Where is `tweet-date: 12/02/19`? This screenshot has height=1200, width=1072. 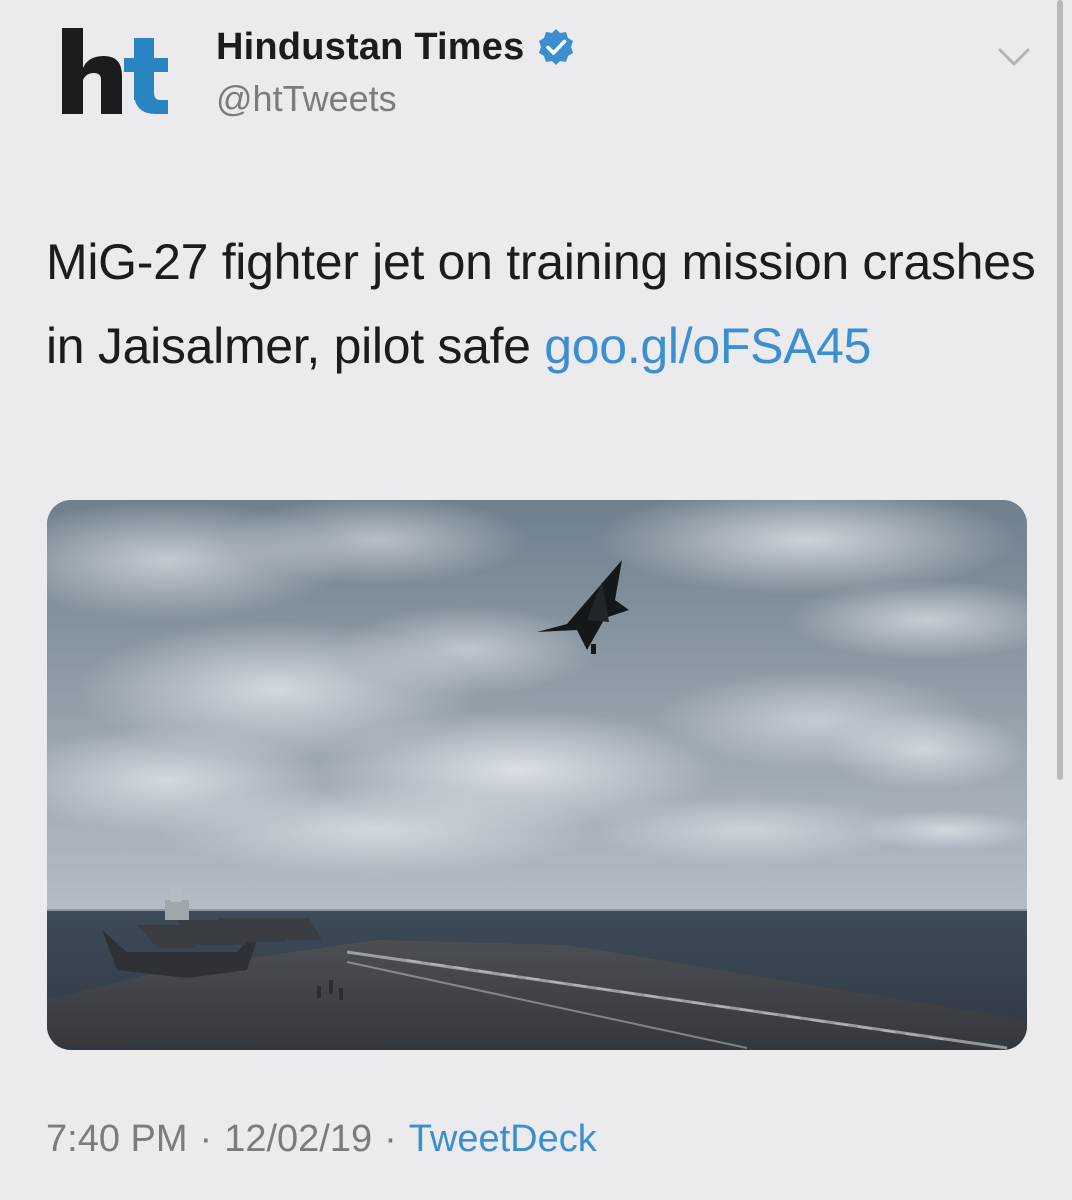 tweet-date: 12/02/19 is located at coordinates (298, 1139).